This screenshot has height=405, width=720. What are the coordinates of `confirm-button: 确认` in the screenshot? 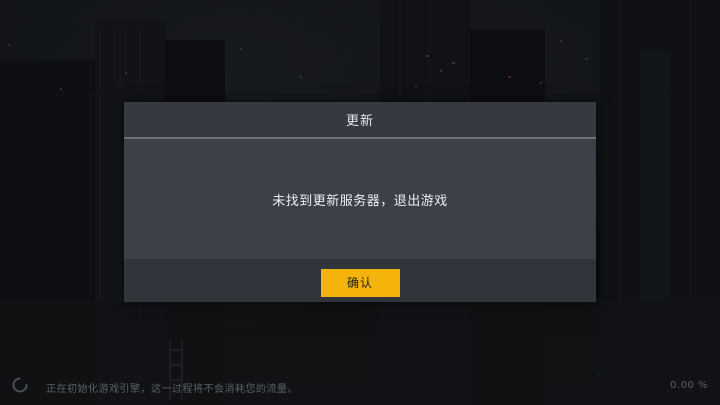 It's located at (360, 282).